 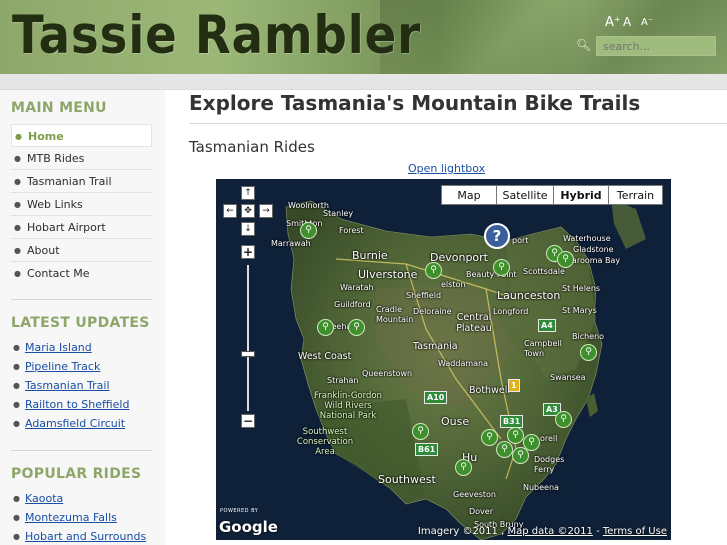 What do you see at coordinates (81, 227) in the screenshot?
I see `menu-item-hobart-airport: ● Hobart Airport` at bounding box center [81, 227].